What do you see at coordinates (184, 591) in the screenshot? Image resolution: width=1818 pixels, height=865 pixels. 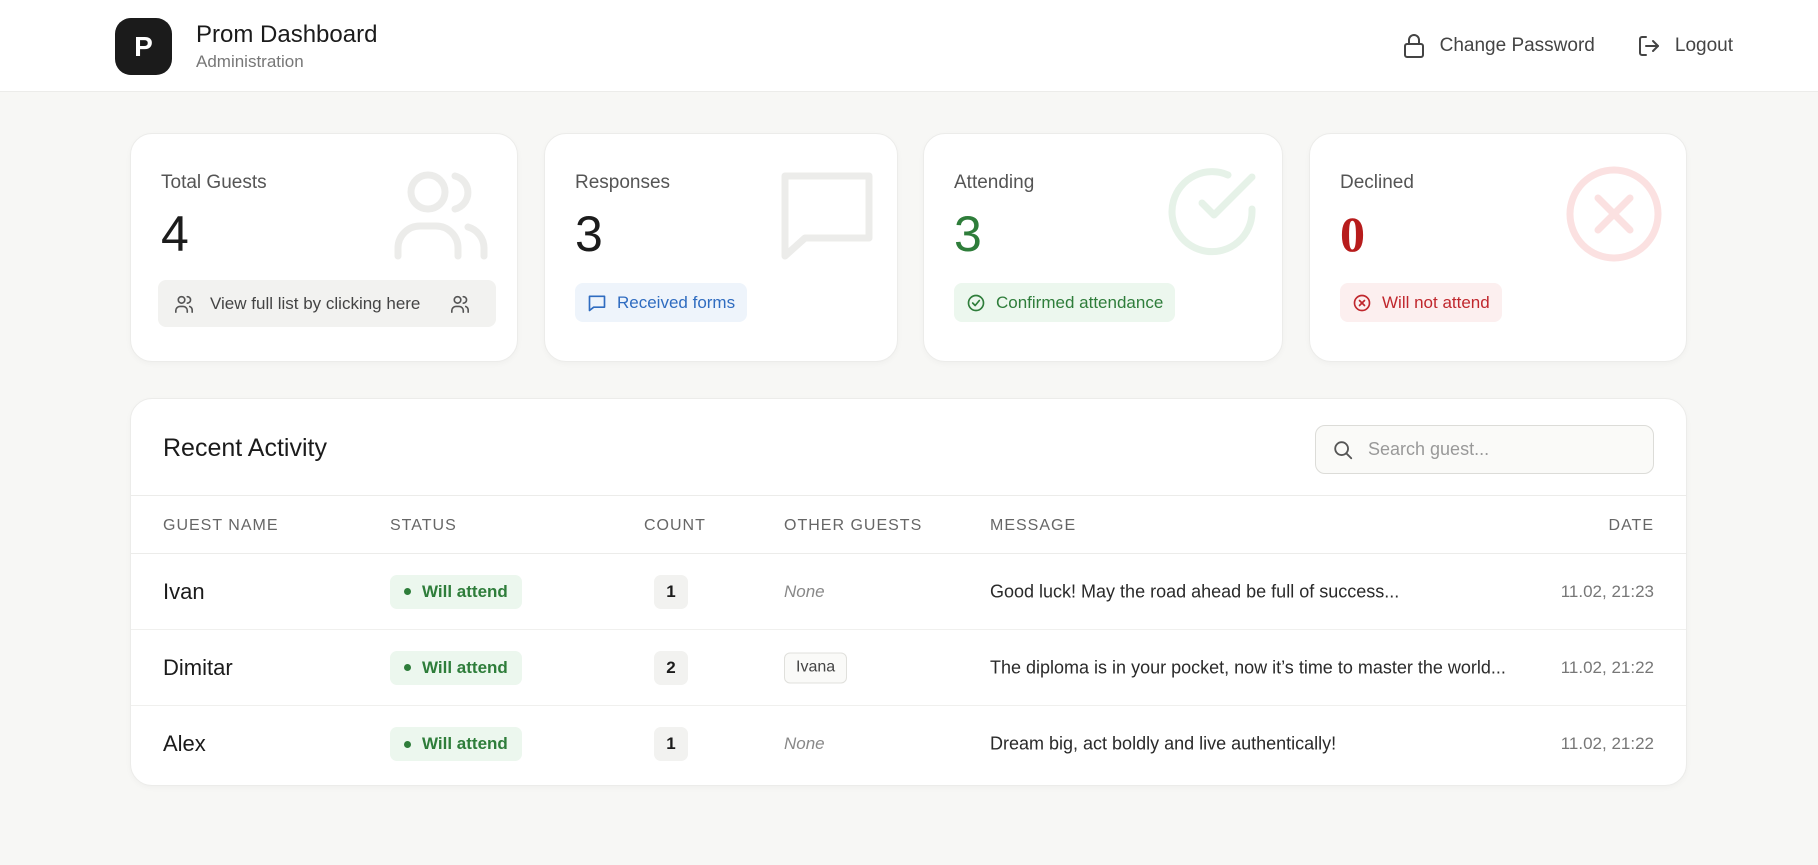 I see `guest-name: Ivan` at bounding box center [184, 591].